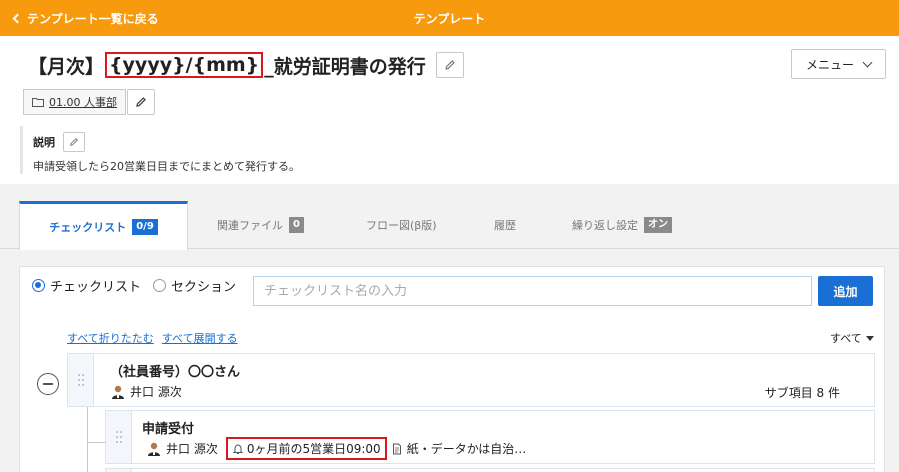  I want to click on item-type-selector: チェックリスト セクション, so click(140, 285).